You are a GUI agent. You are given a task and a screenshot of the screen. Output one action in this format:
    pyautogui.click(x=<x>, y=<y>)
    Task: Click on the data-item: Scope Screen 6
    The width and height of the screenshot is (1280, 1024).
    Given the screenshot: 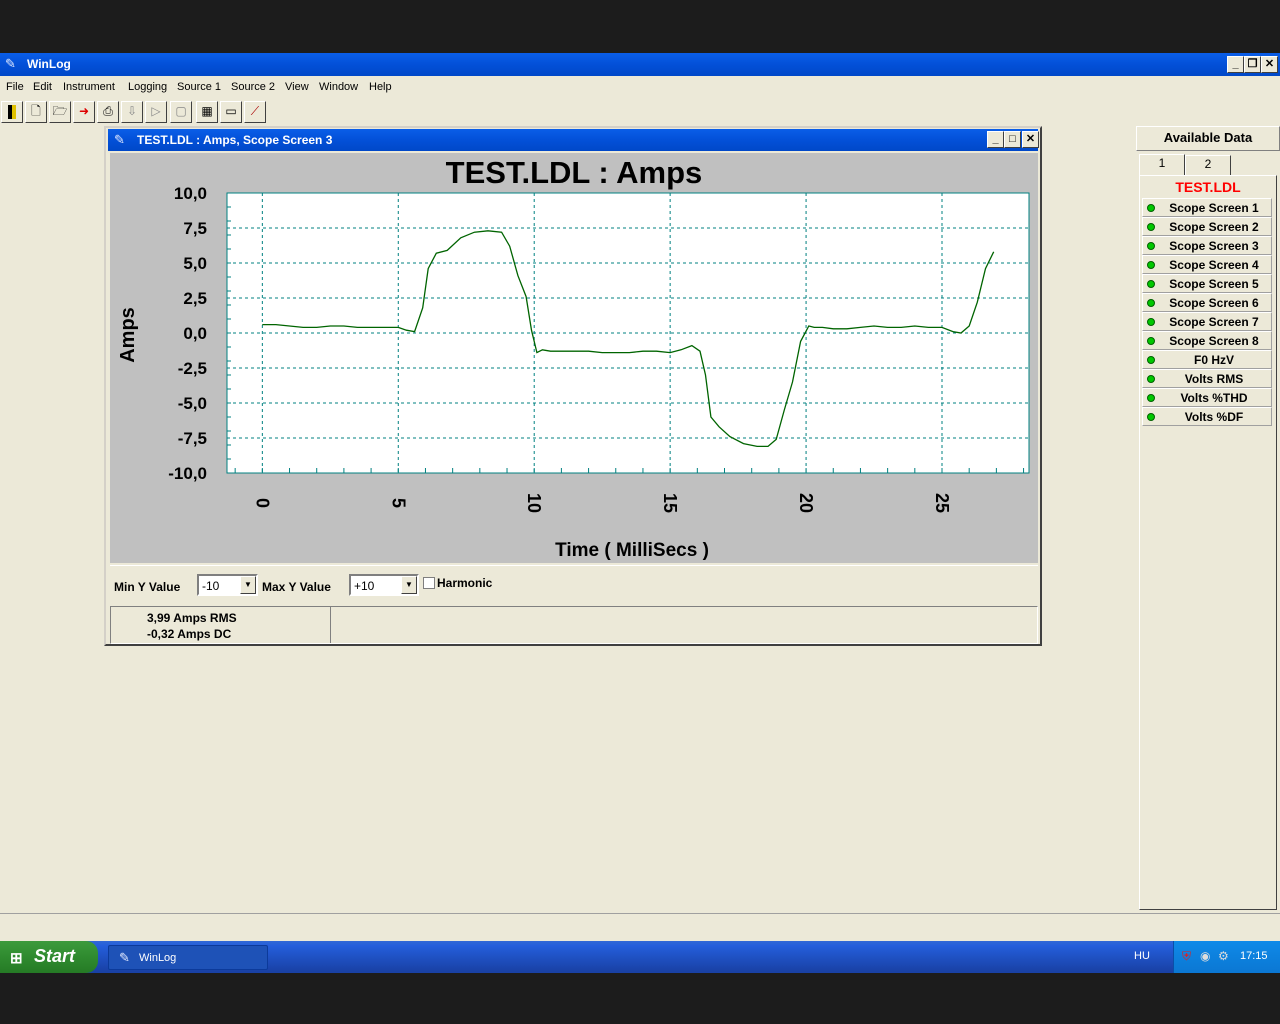 What is the action you would take?
    pyautogui.click(x=1207, y=302)
    